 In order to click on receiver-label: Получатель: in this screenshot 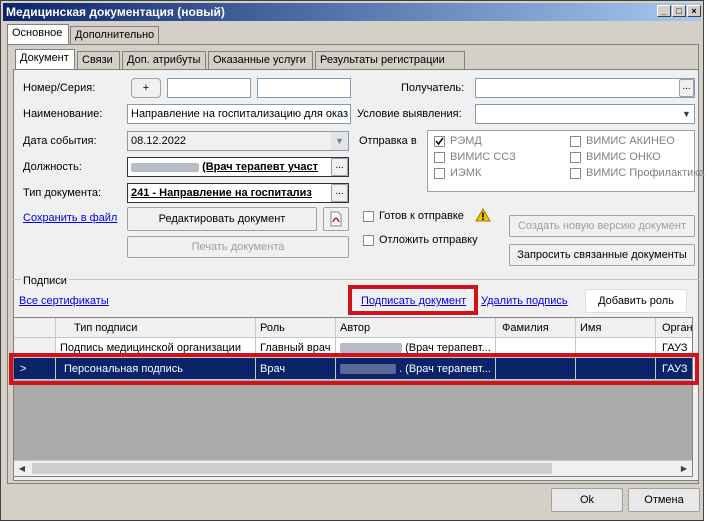, I will do `click(433, 88)`.